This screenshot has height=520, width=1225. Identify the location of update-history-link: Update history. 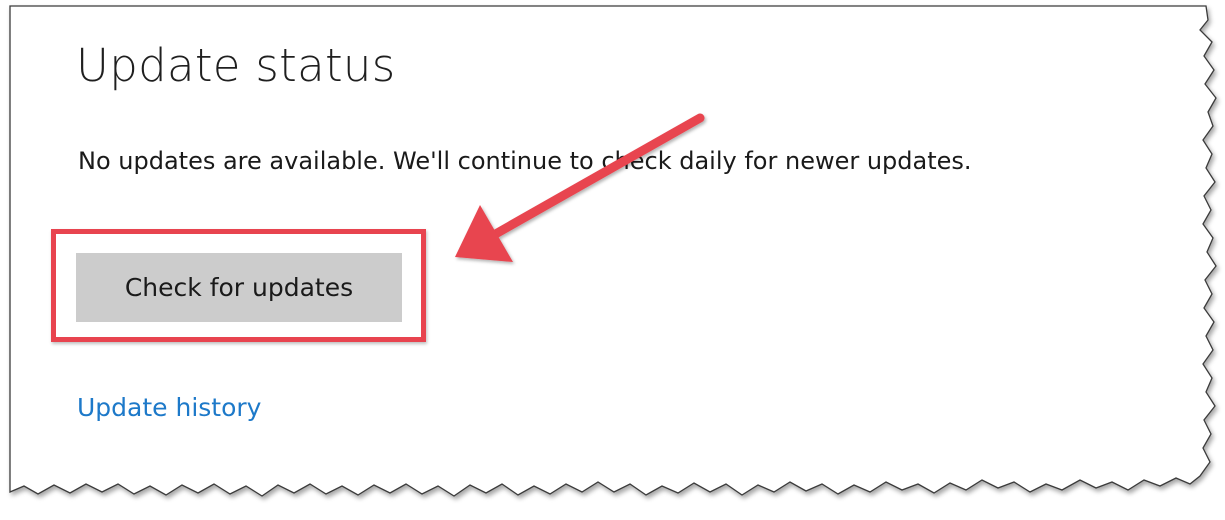
(169, 408).